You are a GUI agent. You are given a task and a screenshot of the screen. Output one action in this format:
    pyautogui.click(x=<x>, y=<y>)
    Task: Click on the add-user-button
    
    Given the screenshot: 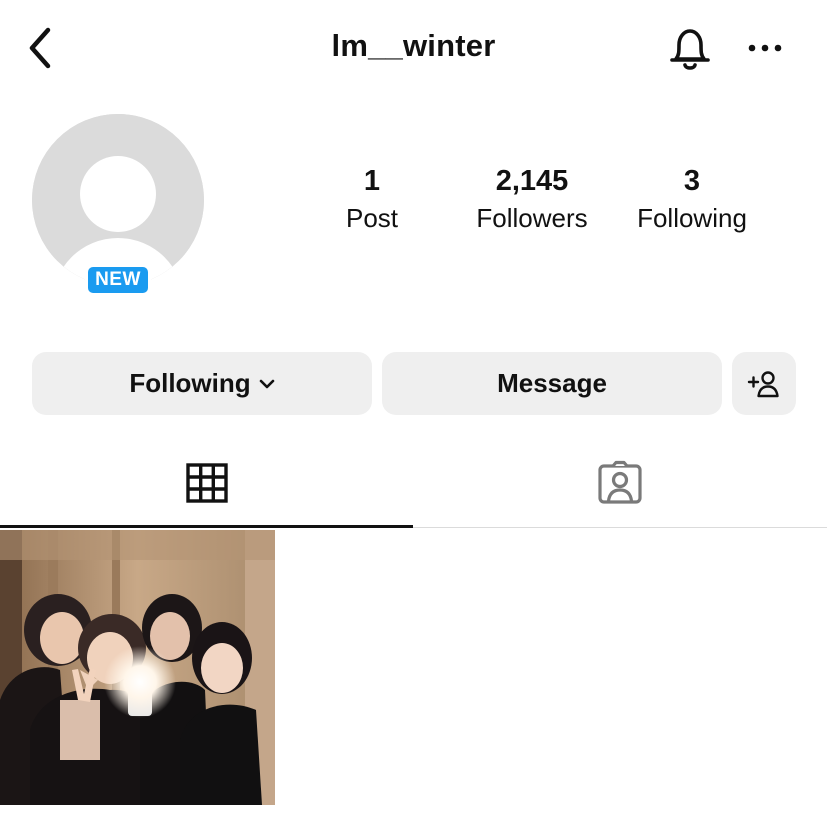 What is the action you would take?
    pyautogui.click(x=764, y=383)
    